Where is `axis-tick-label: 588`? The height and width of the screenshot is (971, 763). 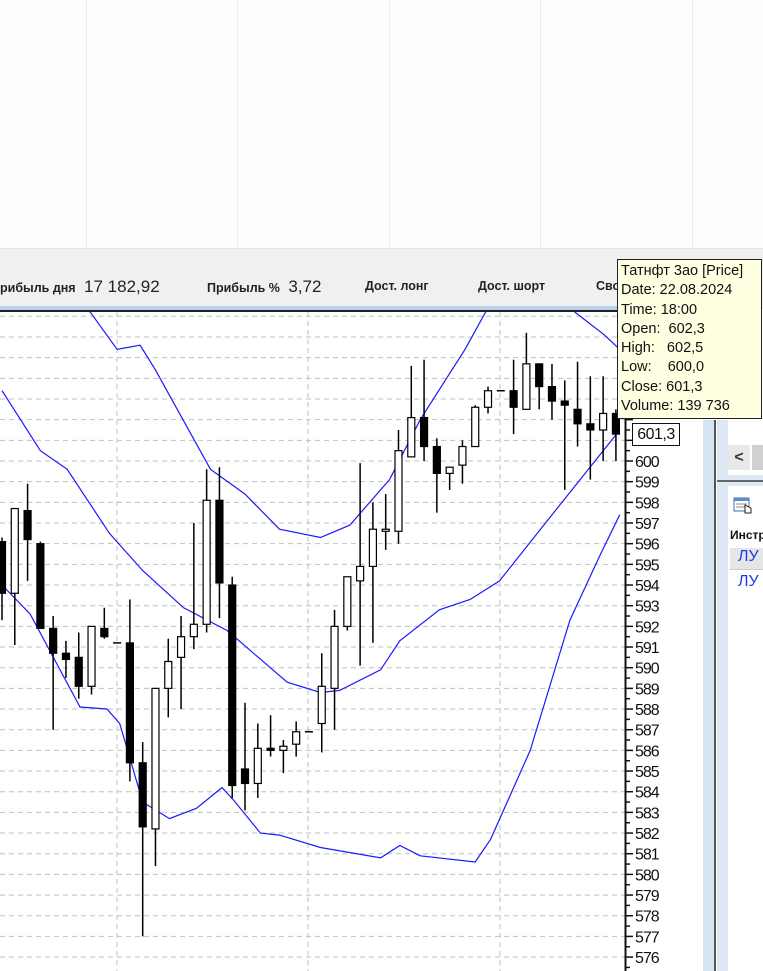
axis-tick-label: 588 is located at coordinates (647, 710).